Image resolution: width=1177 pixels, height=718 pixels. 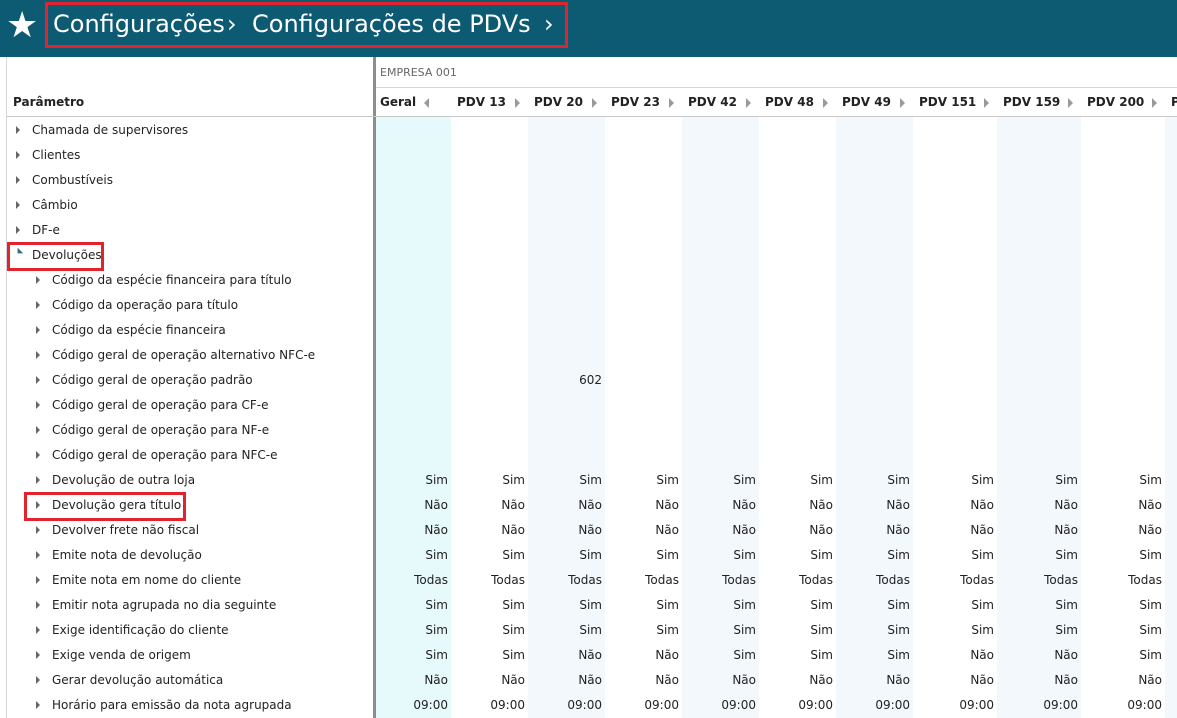 I want to click on tree-row-label: Combustíveis, so click(x=72, y=180).